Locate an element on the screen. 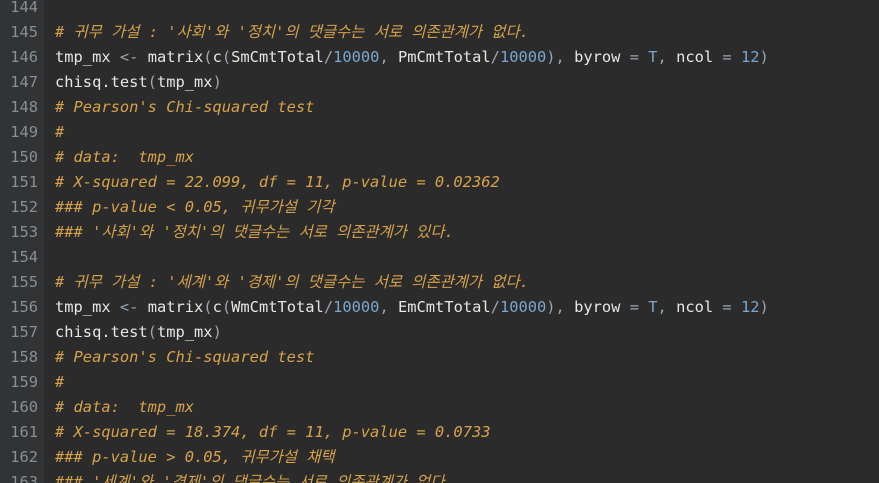  comment-token: ### p-value < 0.05, 귀무가설 기각 is located at coordinates (195, 207).